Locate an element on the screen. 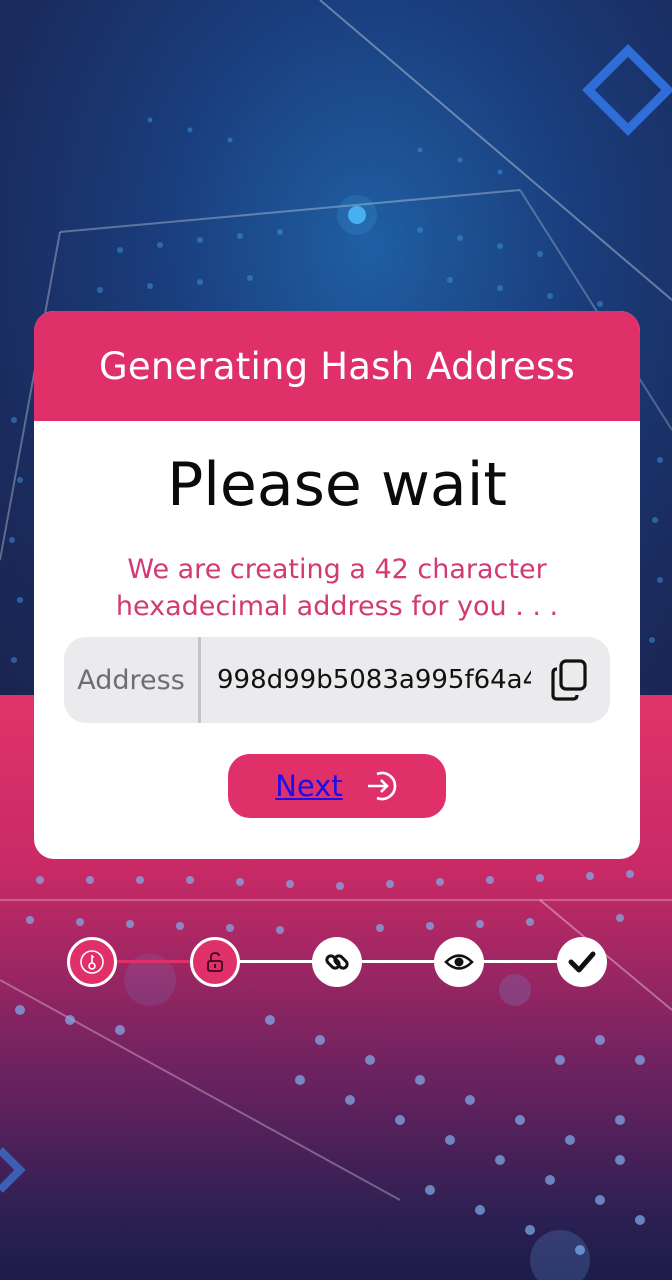 Image resolution: width=672 pixels, height=1280 pixels. eye-icon is located at coordinates (459, 962).